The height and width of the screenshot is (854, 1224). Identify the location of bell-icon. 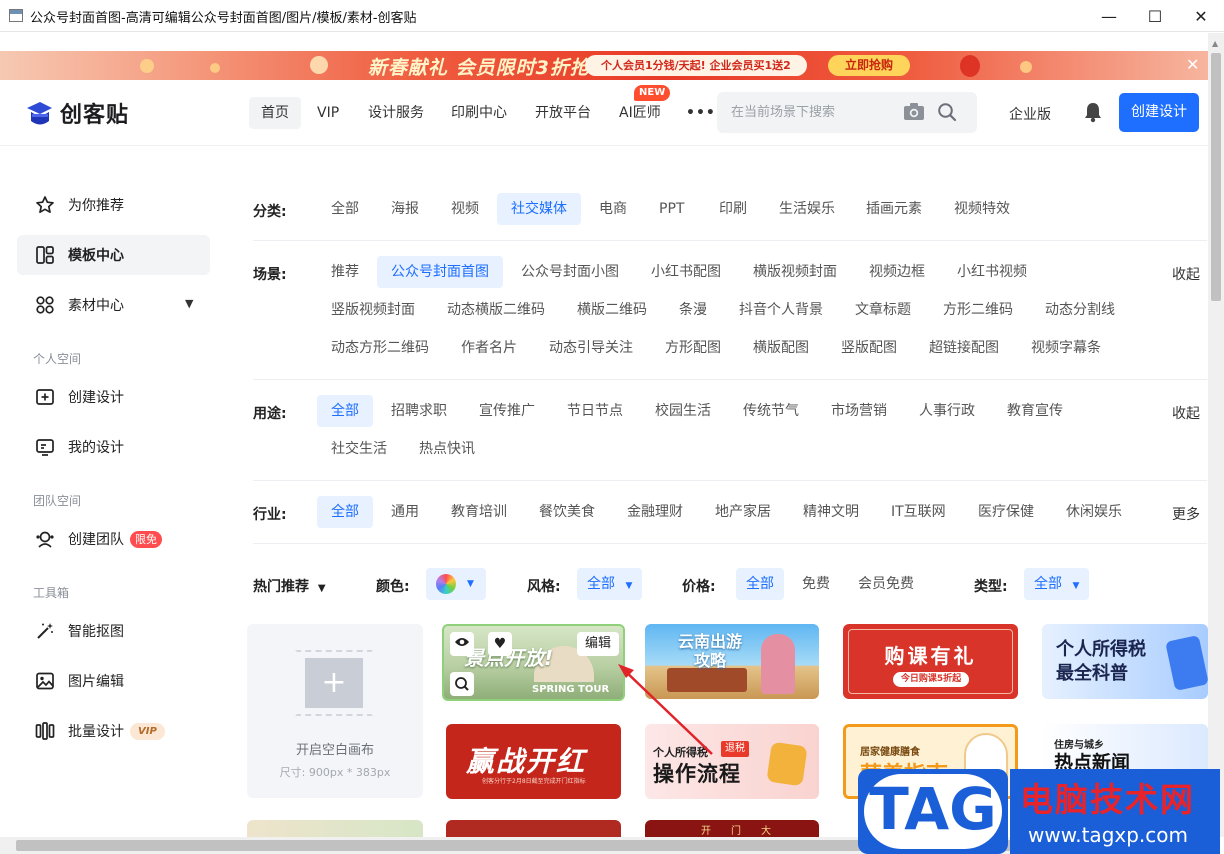
(1093, 112).